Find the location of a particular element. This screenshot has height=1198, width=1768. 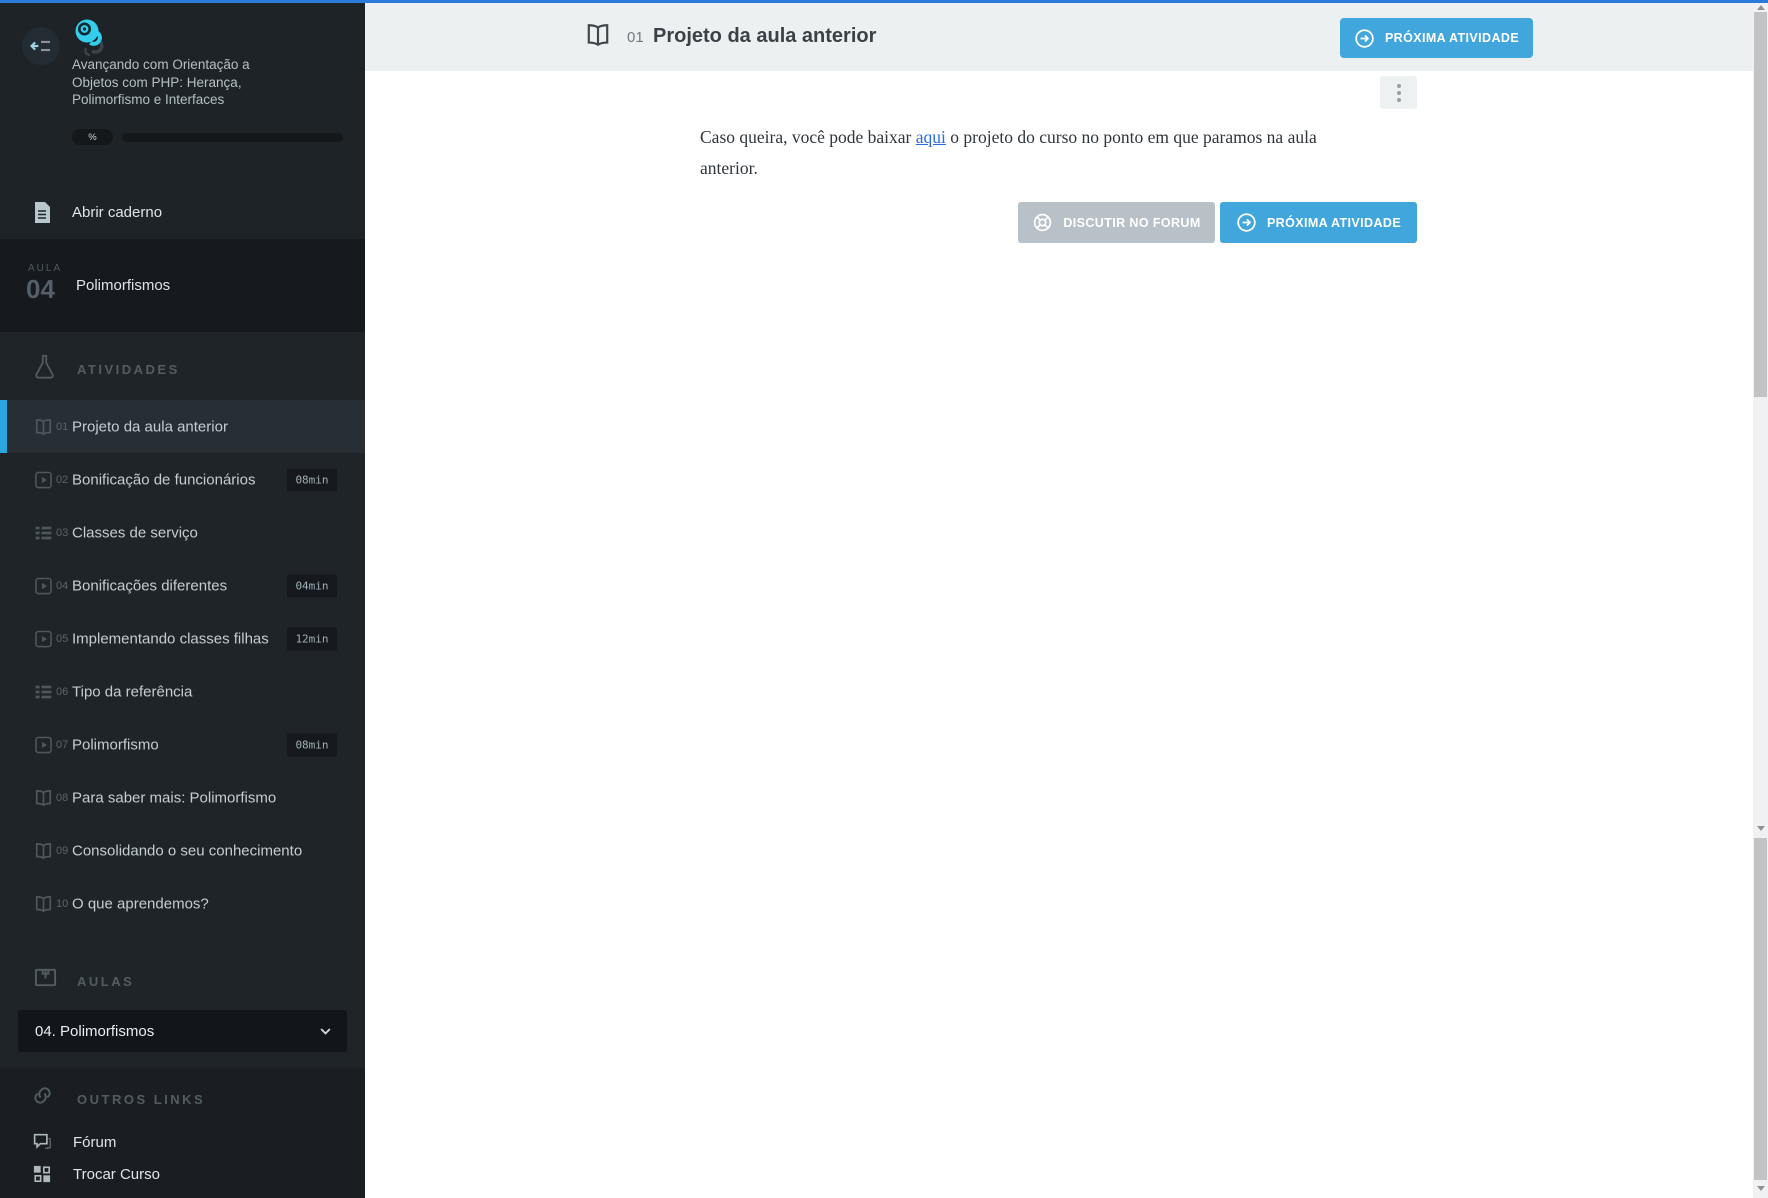

activity-item-02: 02 Bonificação de funcionários 08min is located at coordinates (182, 479).